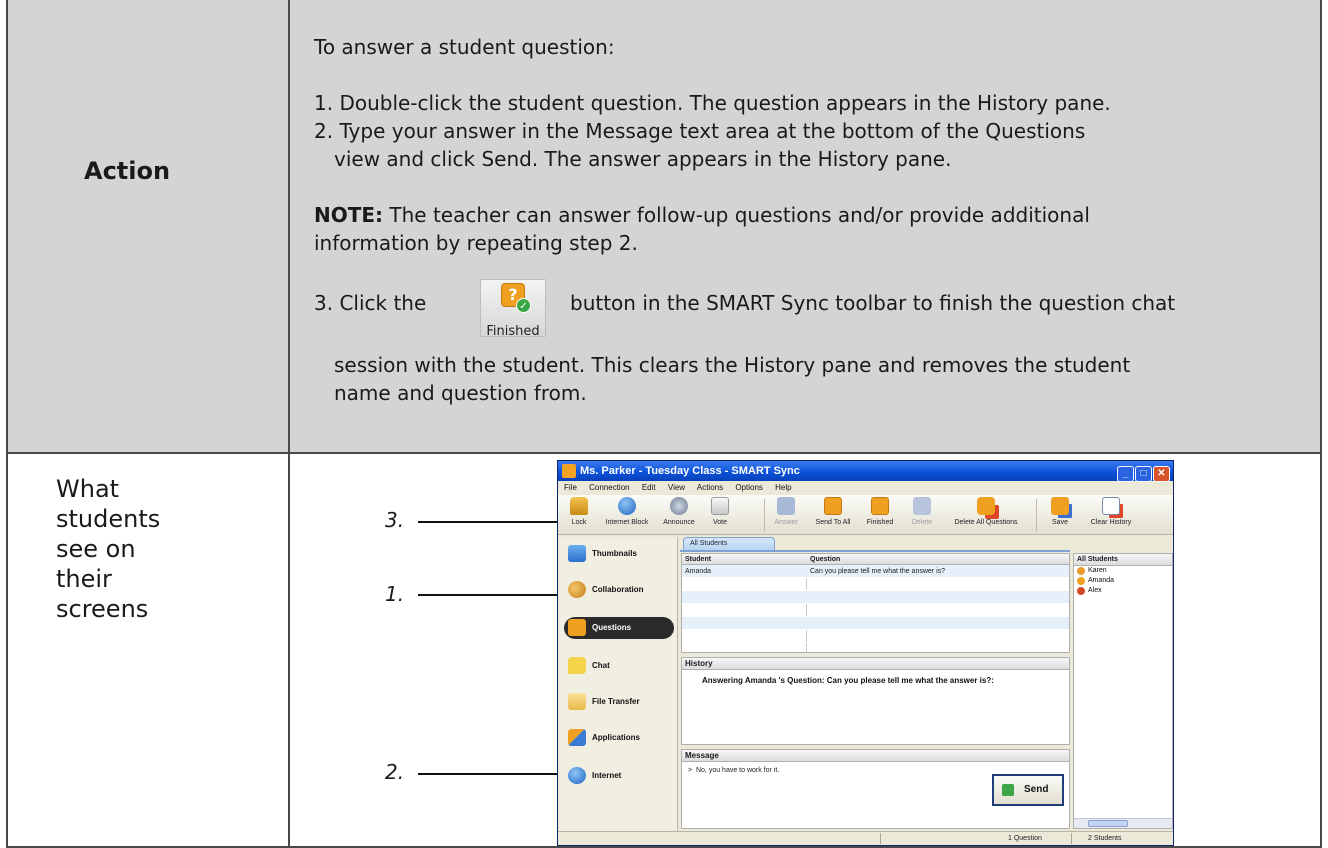 The height and width of the screenshot is (848, 1328). I want to click on sidebar-label-thumbnails: Thumbnails, so click(614, 553).